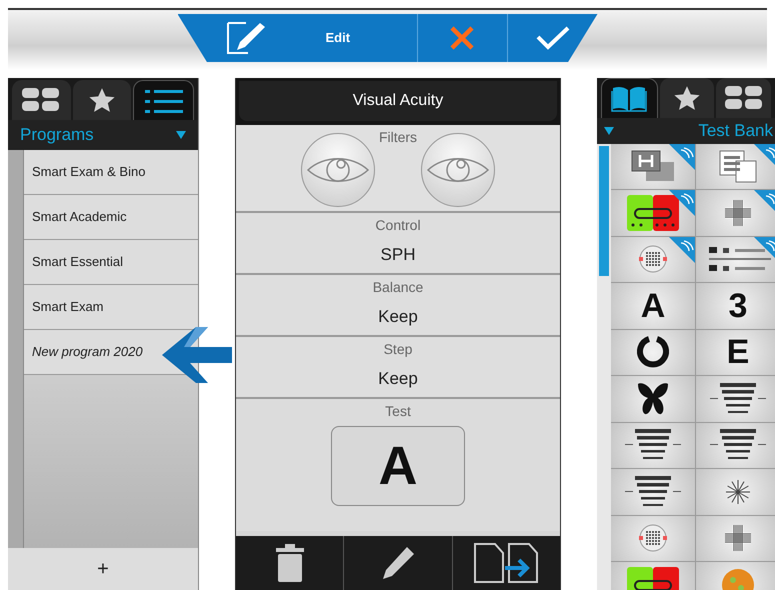 The width and height of the screenshot is (775, 590). What do you see at coordinates (298, 38) in the screenshot?
I see `edit-button: Edit` at bounding box center [298, 38].